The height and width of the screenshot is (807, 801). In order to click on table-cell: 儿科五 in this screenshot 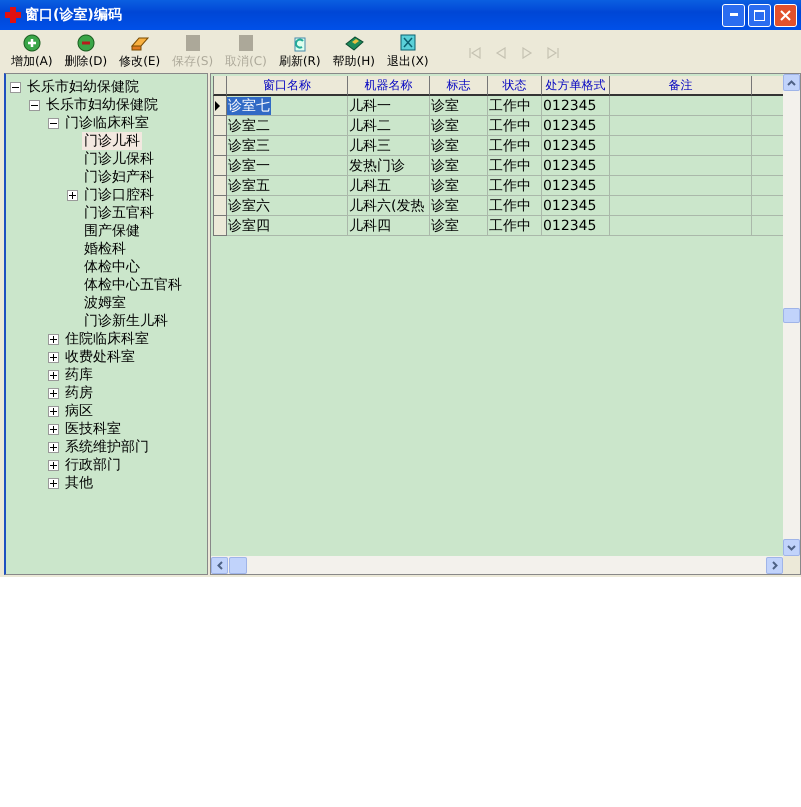, I will do `click(389, 186)`.